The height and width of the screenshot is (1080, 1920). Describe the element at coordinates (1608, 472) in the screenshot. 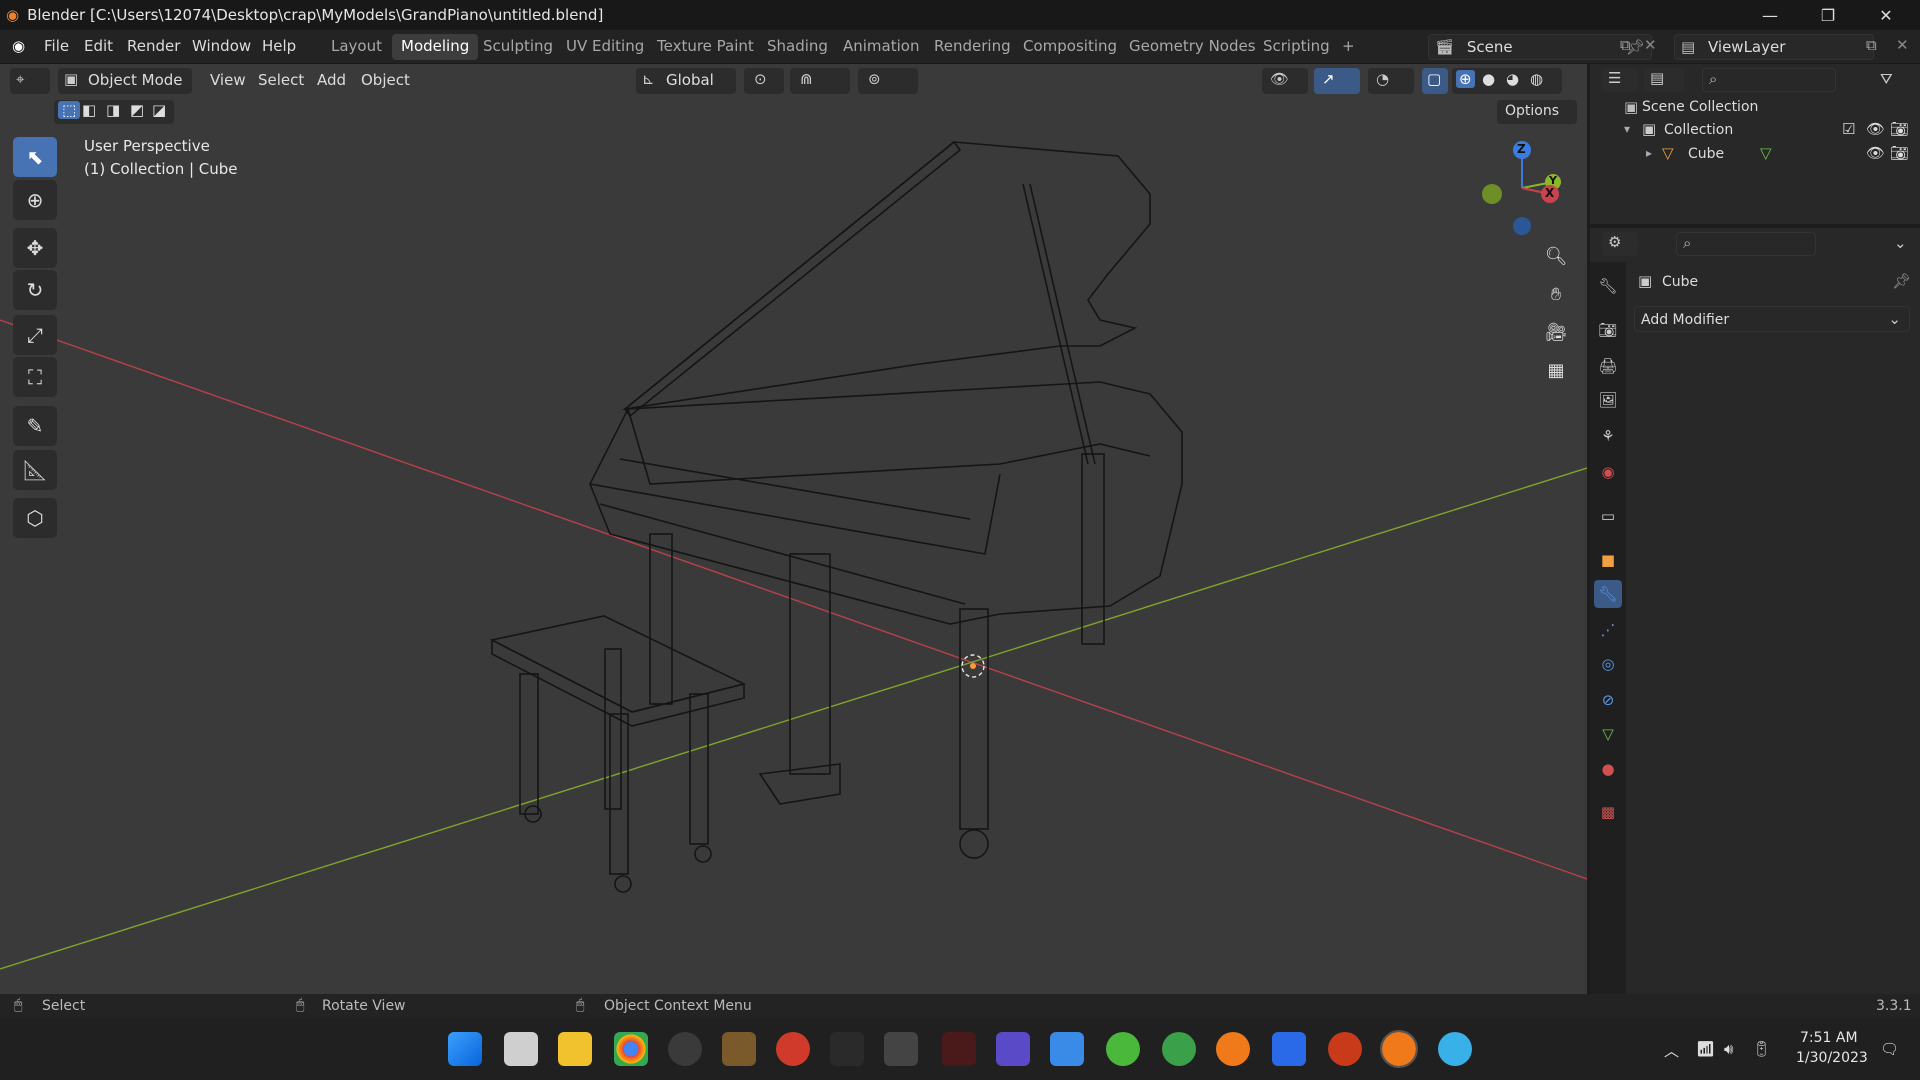

I see `world-tab: ◉` at that location.